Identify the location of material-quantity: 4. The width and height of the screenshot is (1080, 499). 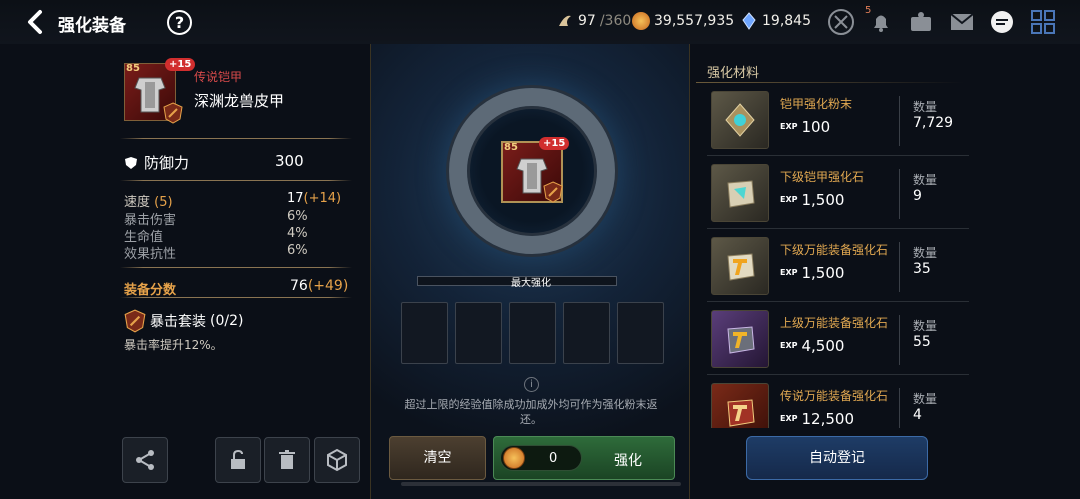
(917, 415).